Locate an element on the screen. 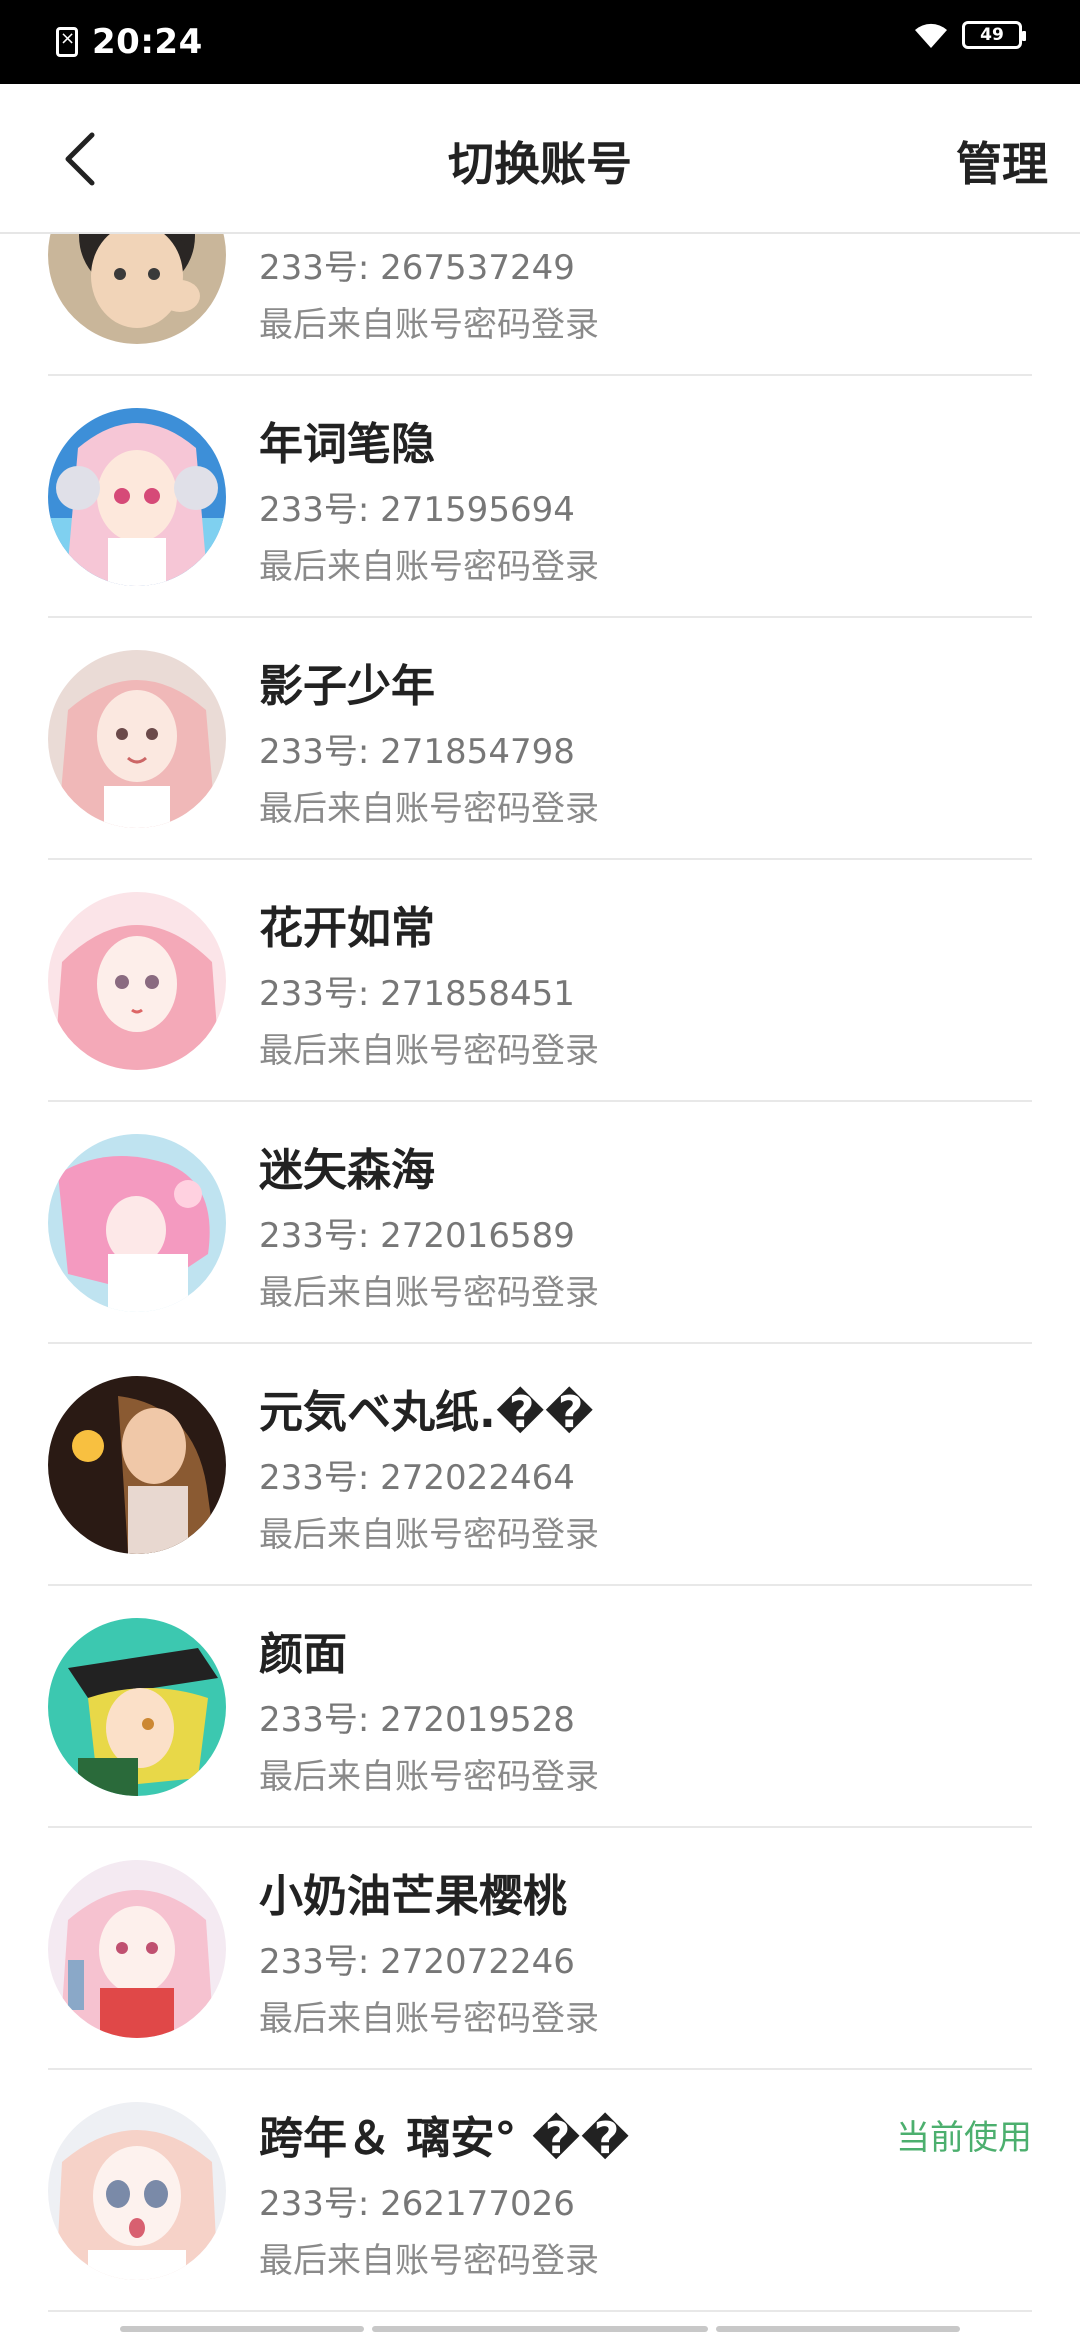 This screenshot has width=1080, height=2340. account-row: 颜面 233号: 272019528 最后来自账号密码登录 is located at coordinates (540, 1707).